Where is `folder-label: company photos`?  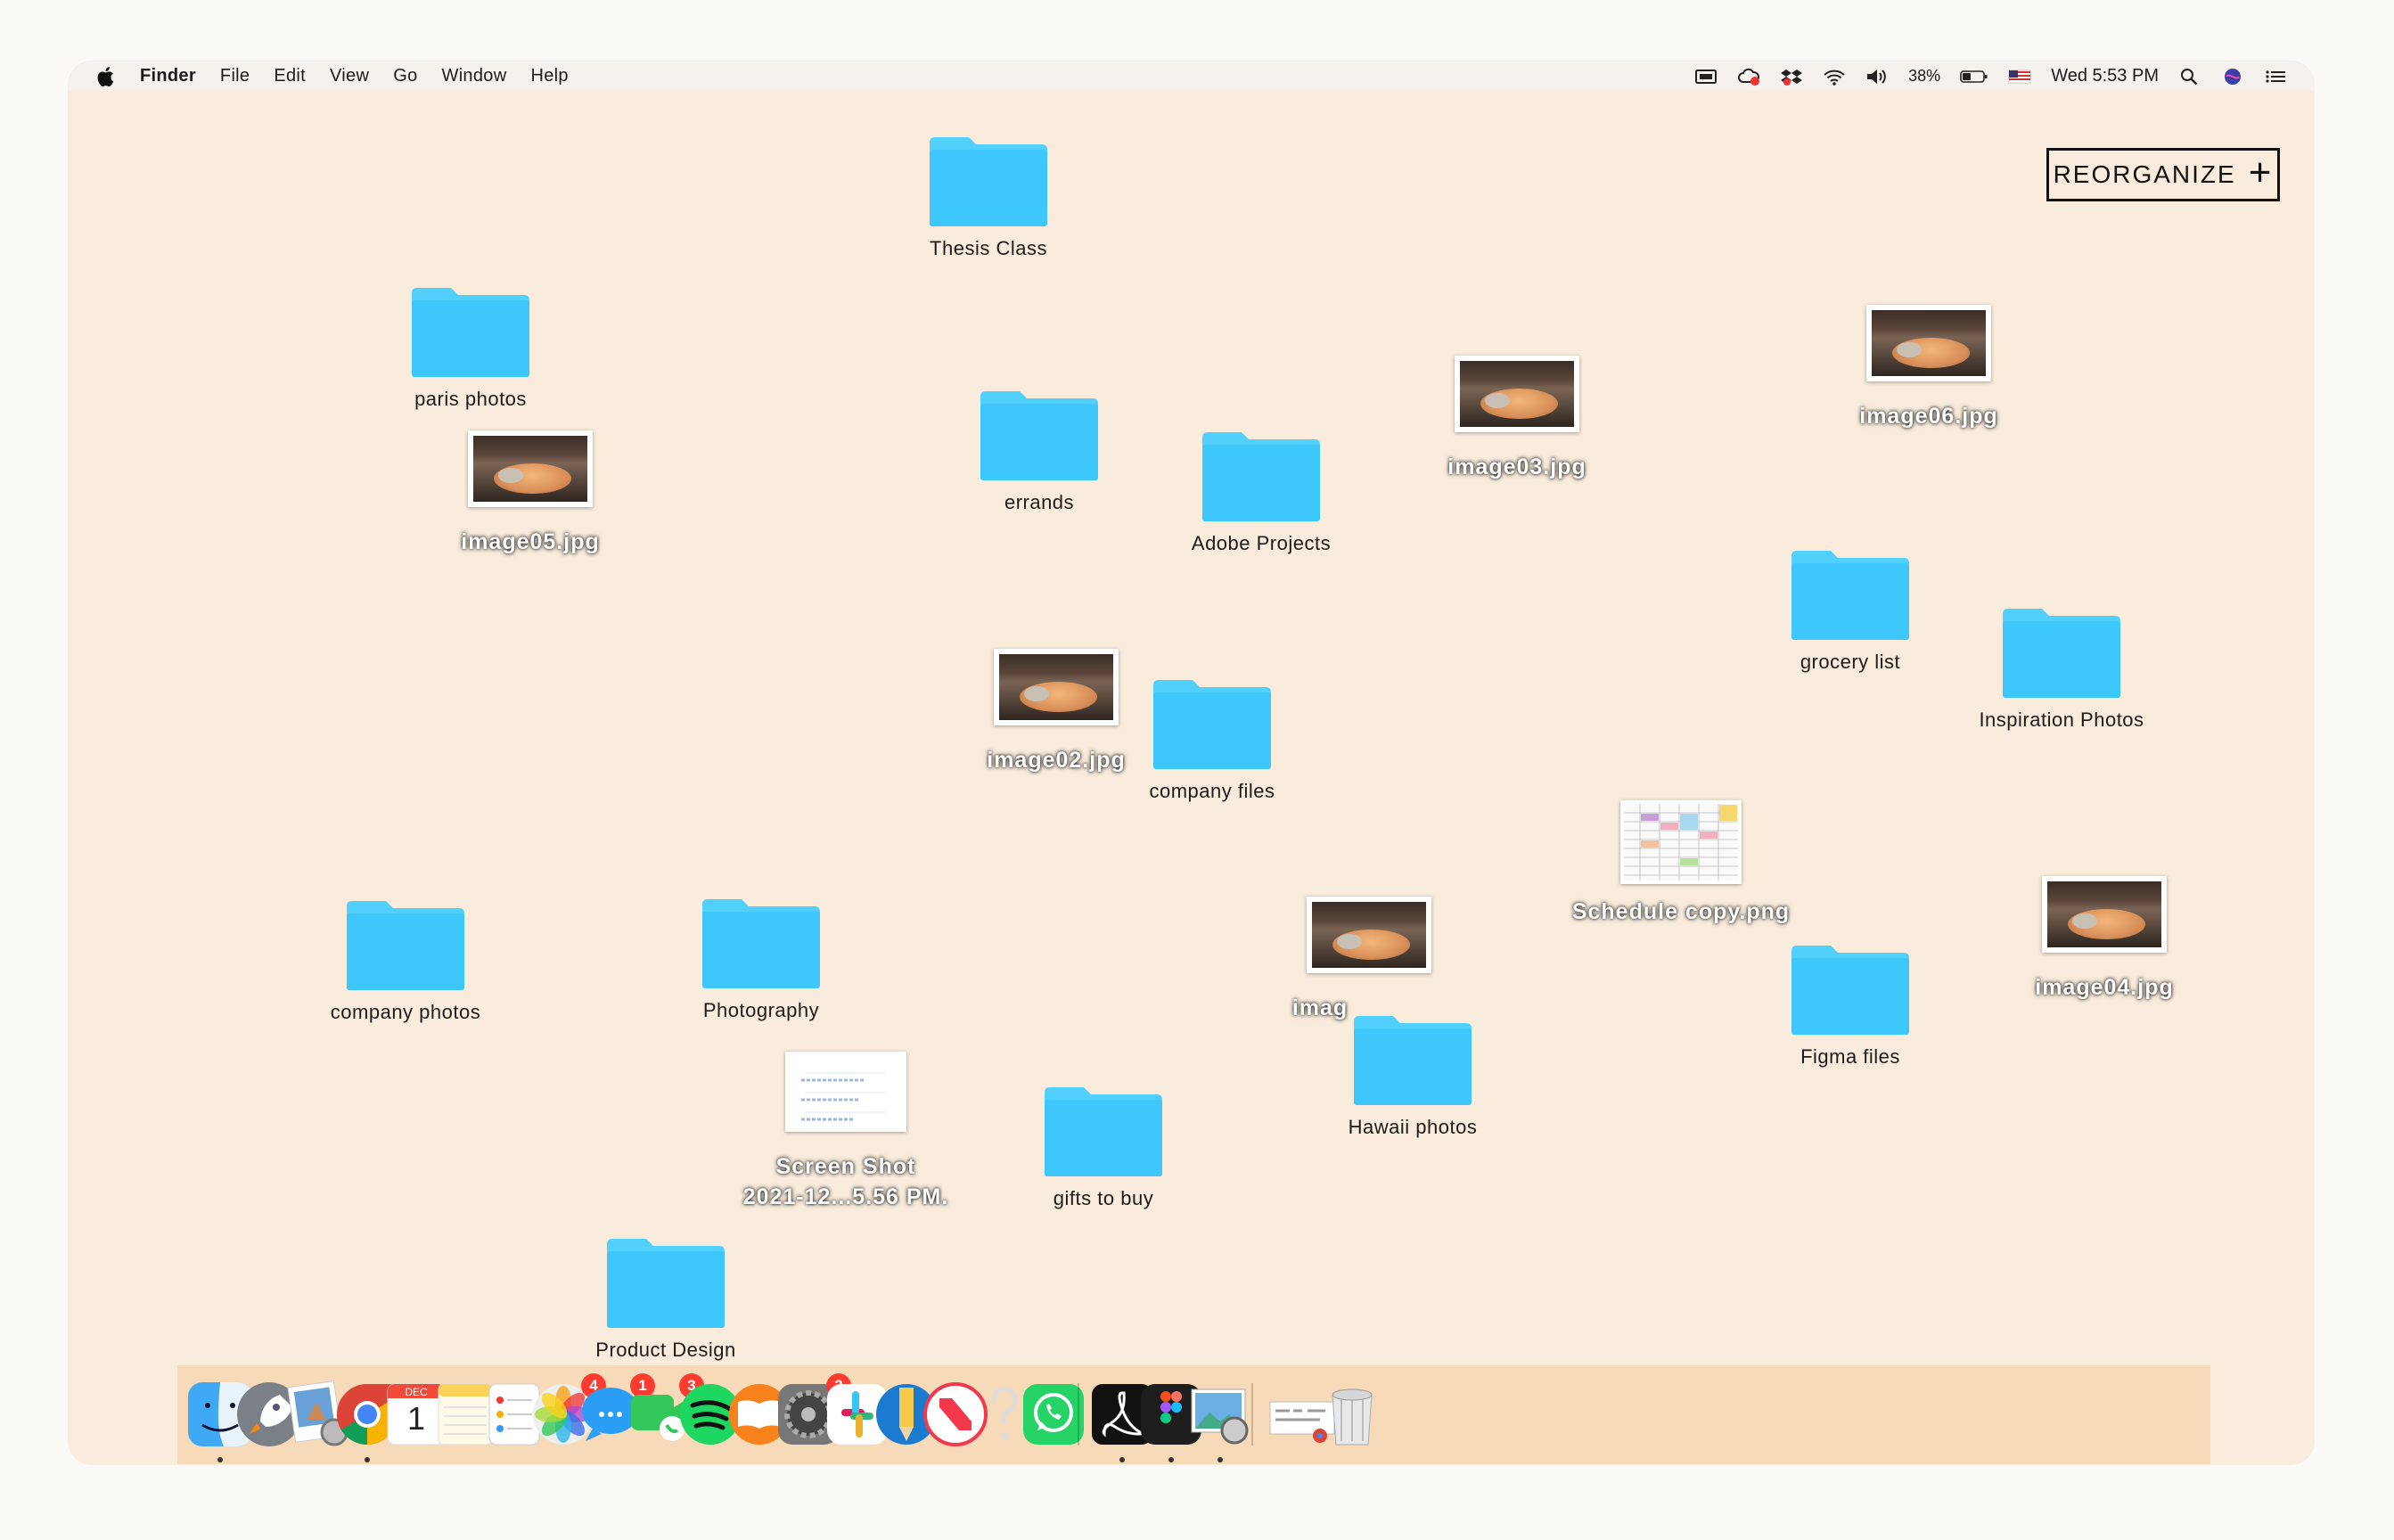
folder-label: company photos is located at coordinates (405, 1012).